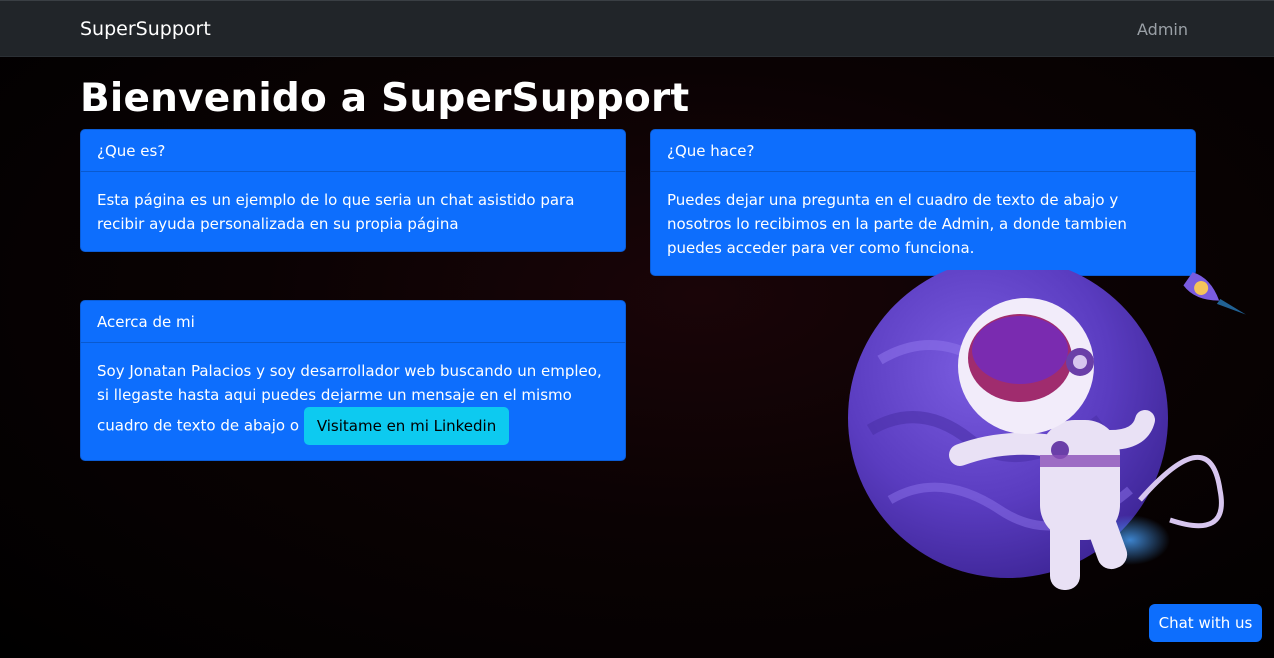 This screenshot has width=1274, height=658. What do you see at coordinates (385, 98) in the screenshot?
I see `page-title: Bienvenido a SuperSupport` at bounding box center [385, 98].